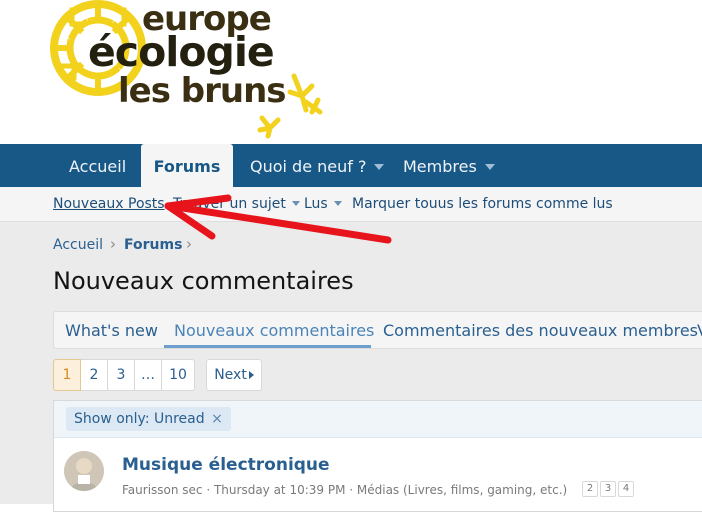  I want to click on nav-tab-label: Forums, so click(187, 166).